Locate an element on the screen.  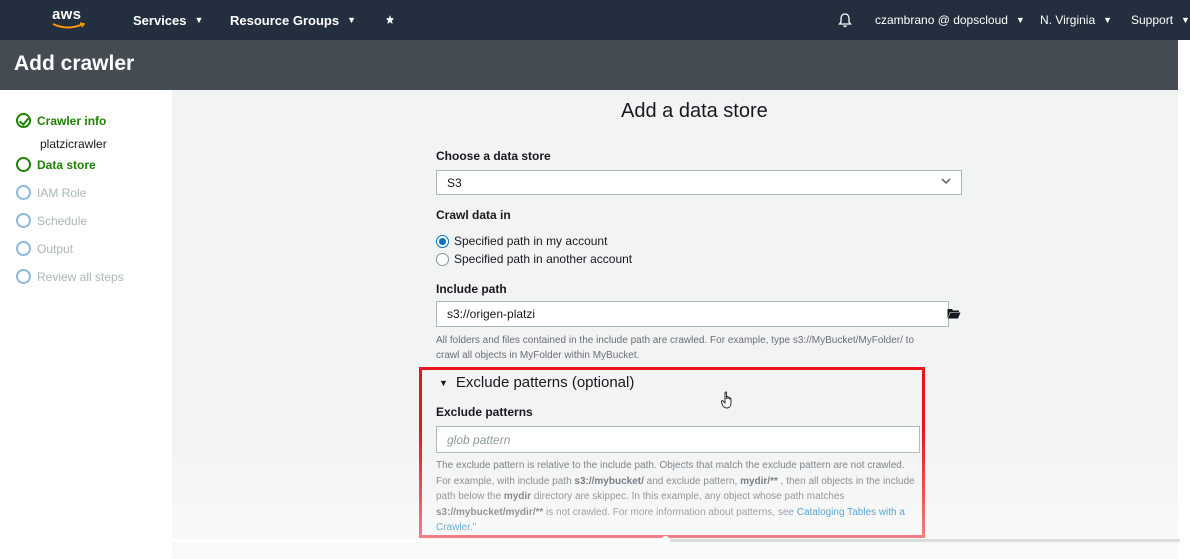
crawler-name: platzicrawler is located at coordinates (73, 144).